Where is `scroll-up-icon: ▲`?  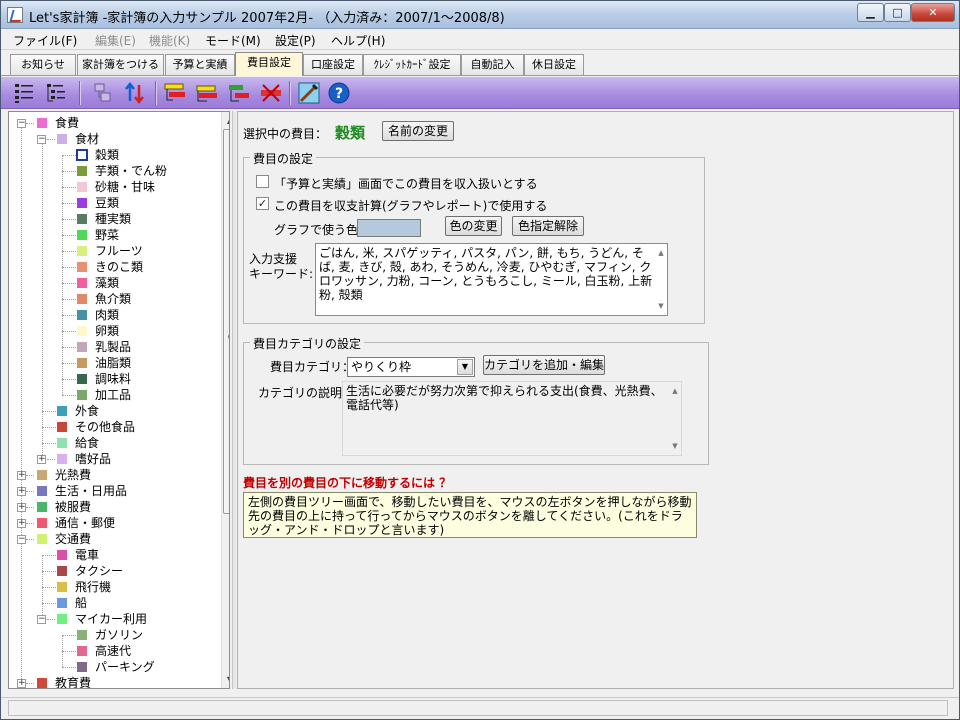 scroll-up-icon: ▲ is located at coordinates (226, 120).